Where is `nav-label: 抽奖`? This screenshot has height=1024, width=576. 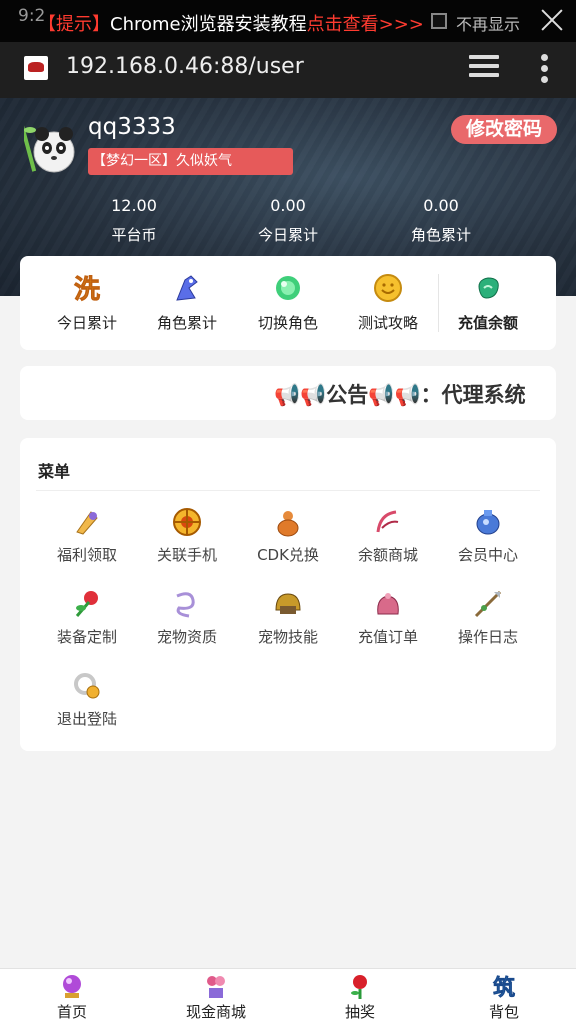
nav-label: 抽奖 is located at coordinates (359, 1012).